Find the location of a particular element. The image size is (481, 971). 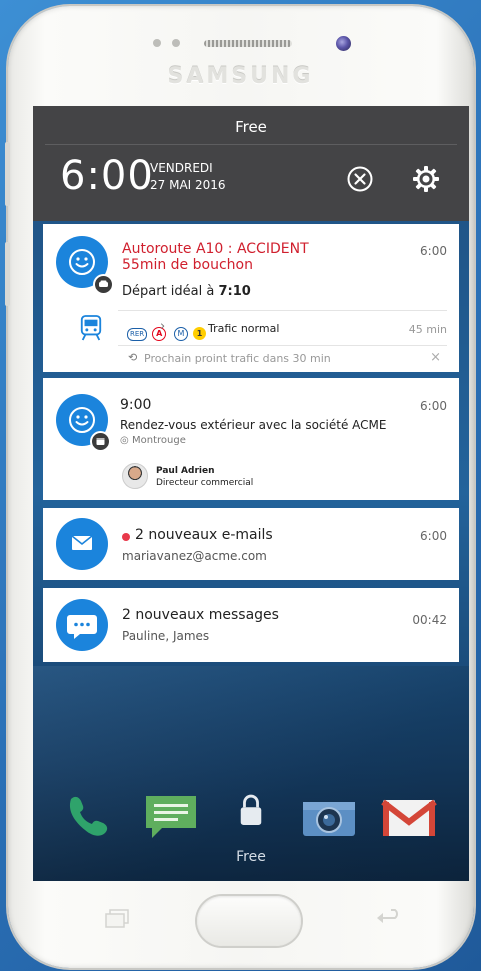

camera-icon is located at coordinates (329, 818).